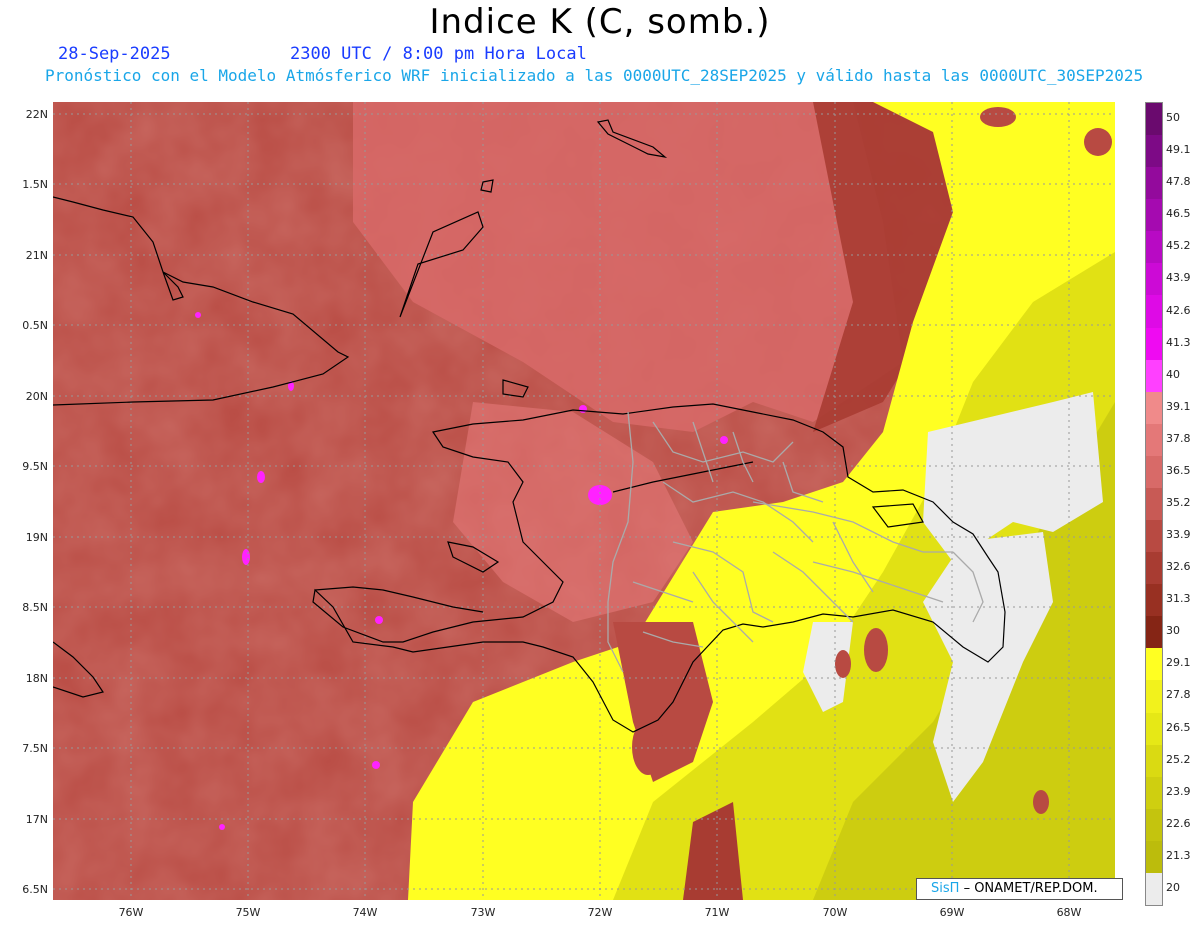 This screenshot has height=927, width=1200. I want to click on map-title: Indice K (C, somb.), so click(600, 22).